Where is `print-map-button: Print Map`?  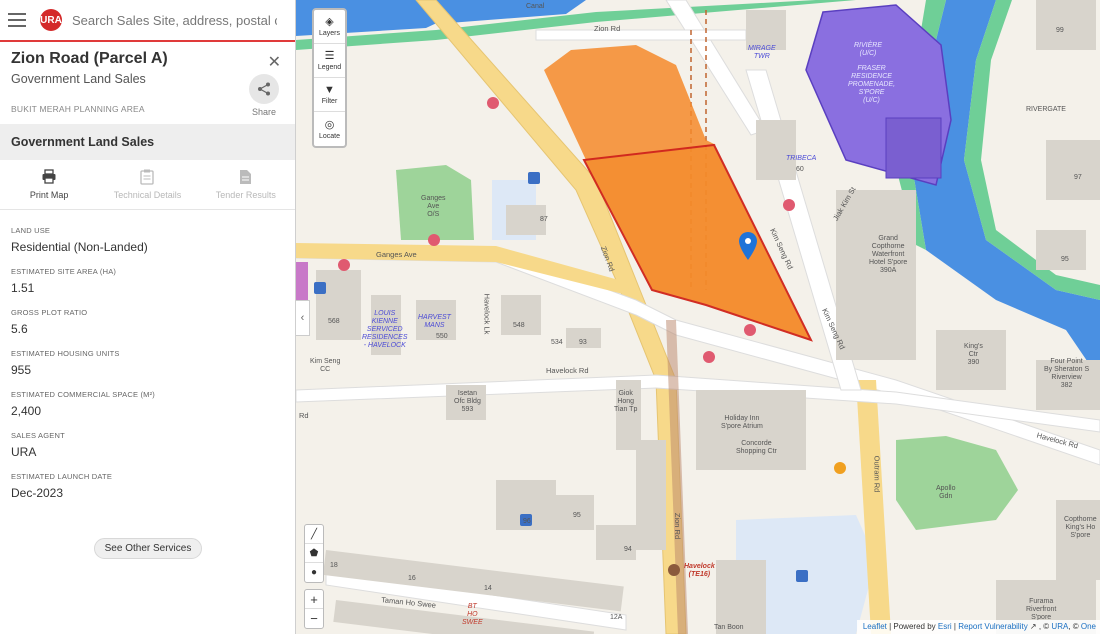
print-map-button: Print Map is located at coordinates (49, 184).